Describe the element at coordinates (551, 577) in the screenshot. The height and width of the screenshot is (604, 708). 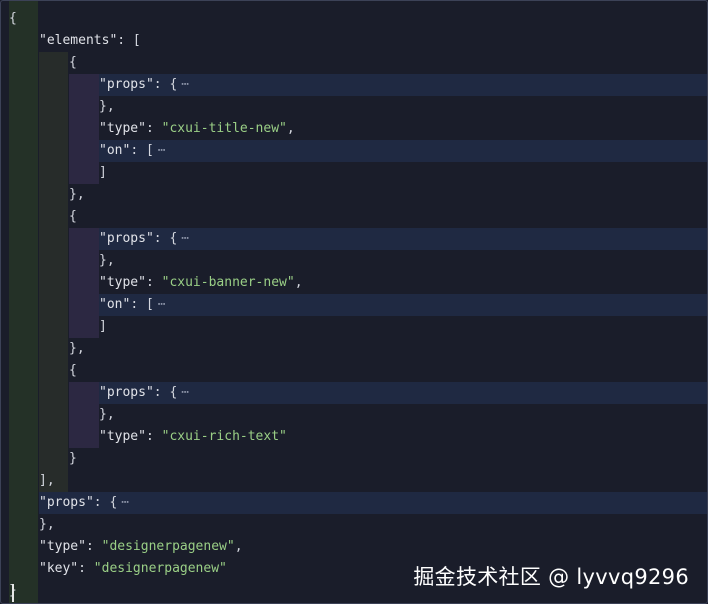
I see `watermark: 掘金技术社区 @ lyvvq9296` at that location.